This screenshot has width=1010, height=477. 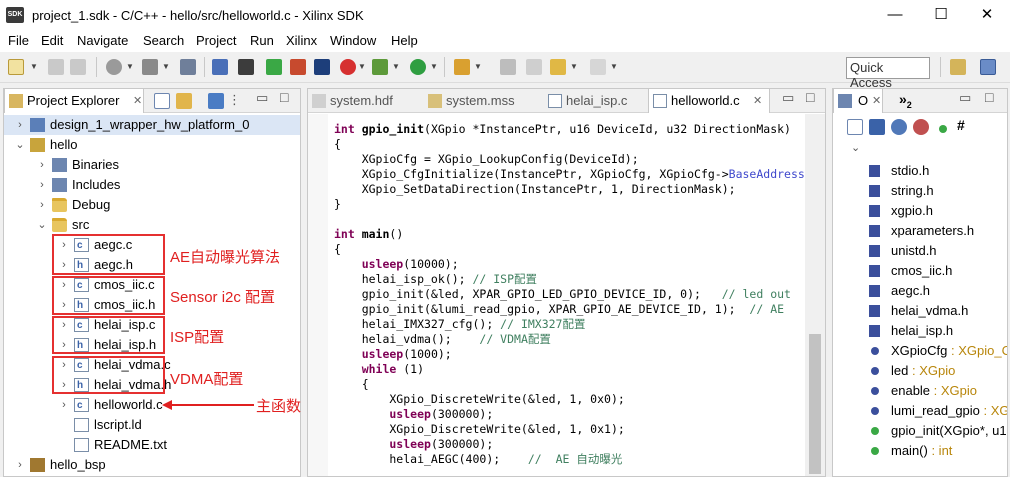 What do you see at coordinates (899, 127) in the screenshot?
I see `hide-fields-icon` at bounding box center [899, 127].